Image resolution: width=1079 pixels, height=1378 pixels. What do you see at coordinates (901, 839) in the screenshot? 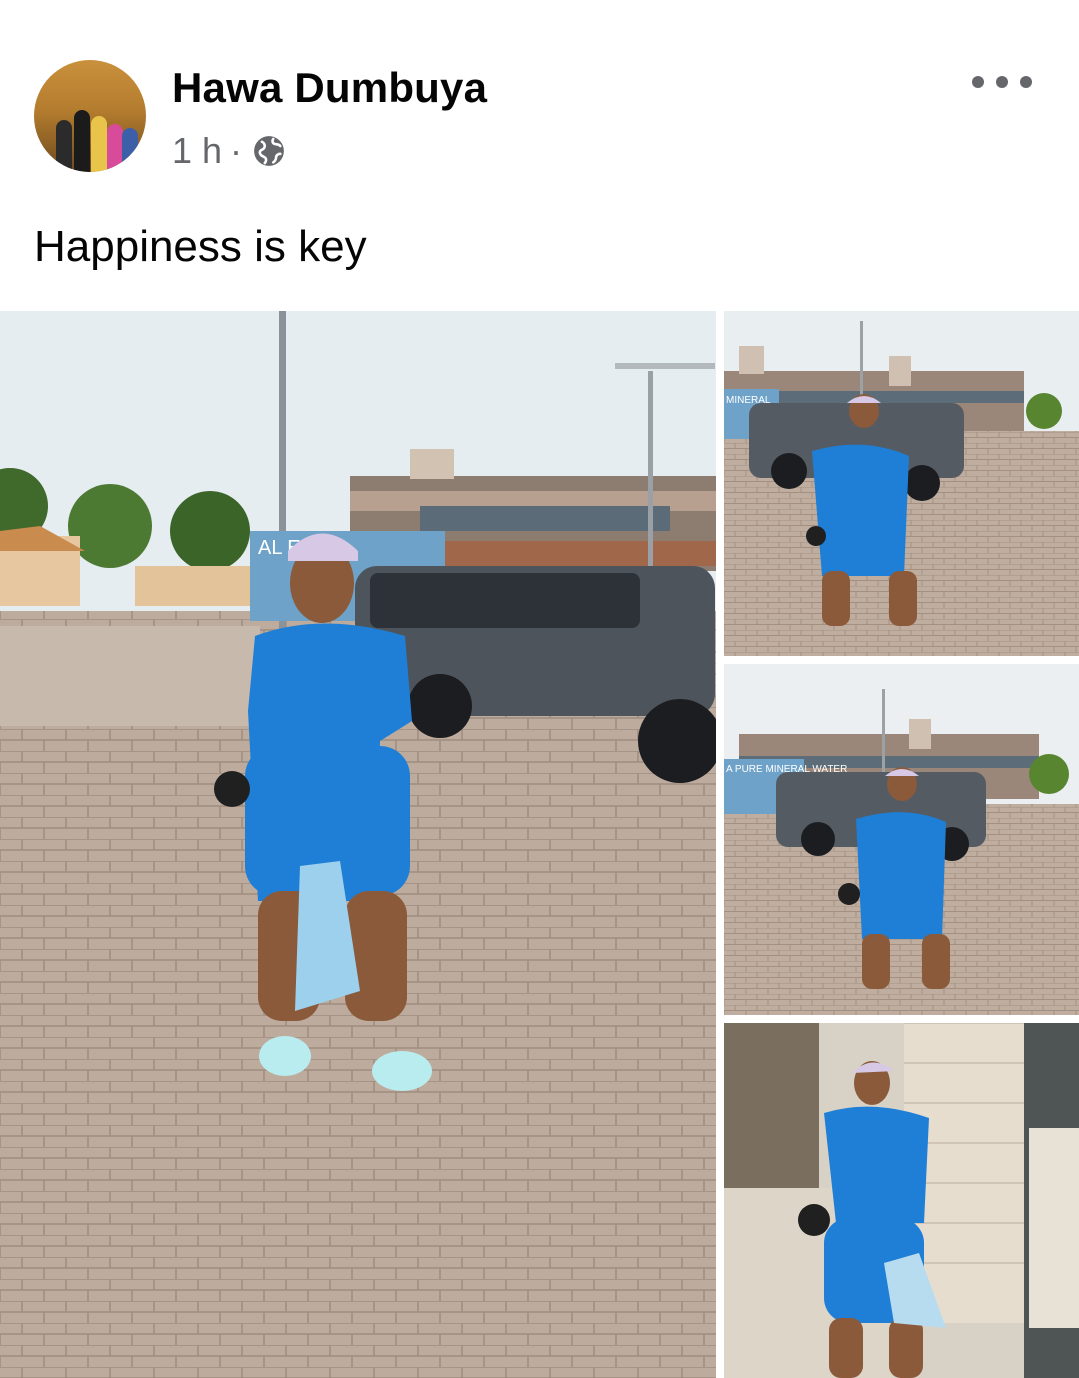
I see `post-photo-3: A PURE MINERAL WATER` at bounding box center [901, 839].